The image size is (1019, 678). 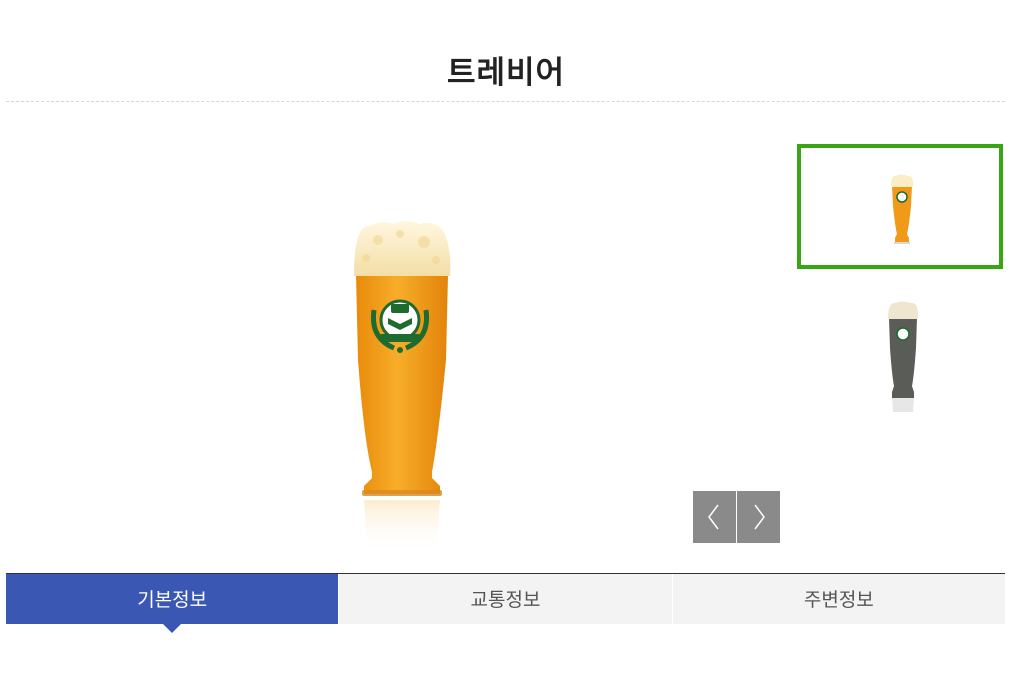 I want to click on tab-transport-info: 교통정보, so click(x=505, y=599).